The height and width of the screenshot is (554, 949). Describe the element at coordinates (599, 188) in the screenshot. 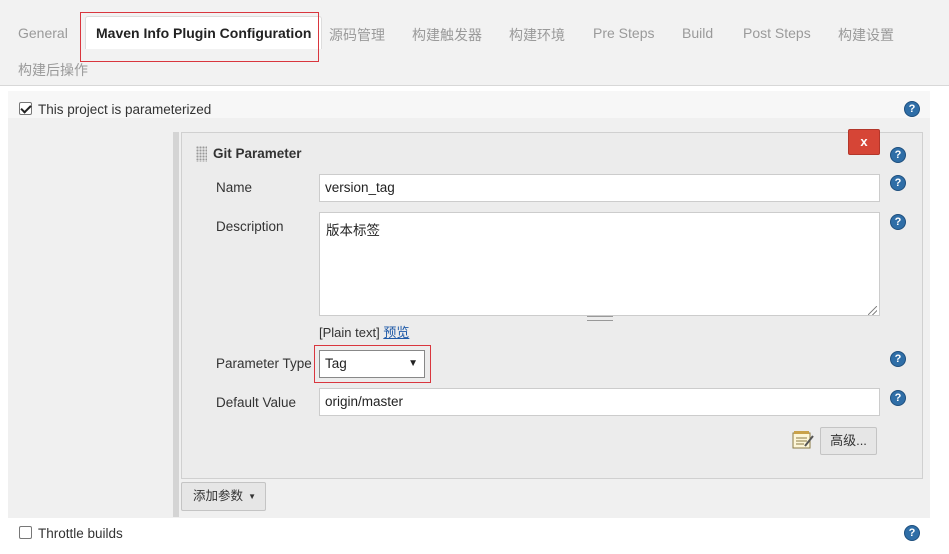

I see `name-input: version_tag` at that location.